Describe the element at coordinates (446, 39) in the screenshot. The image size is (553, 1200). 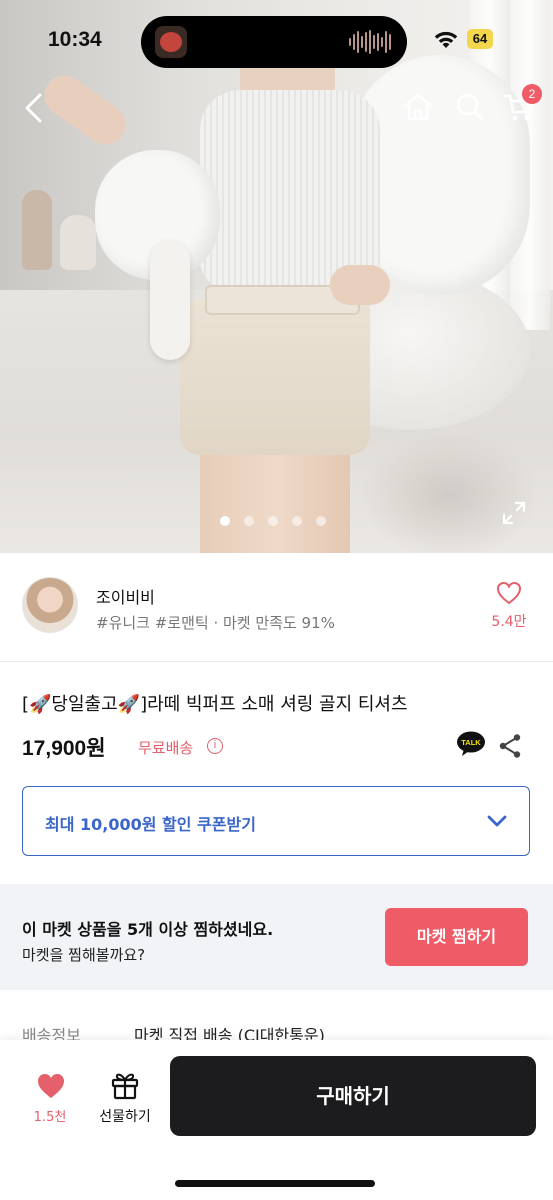
I see `wifi-icon` at that location.